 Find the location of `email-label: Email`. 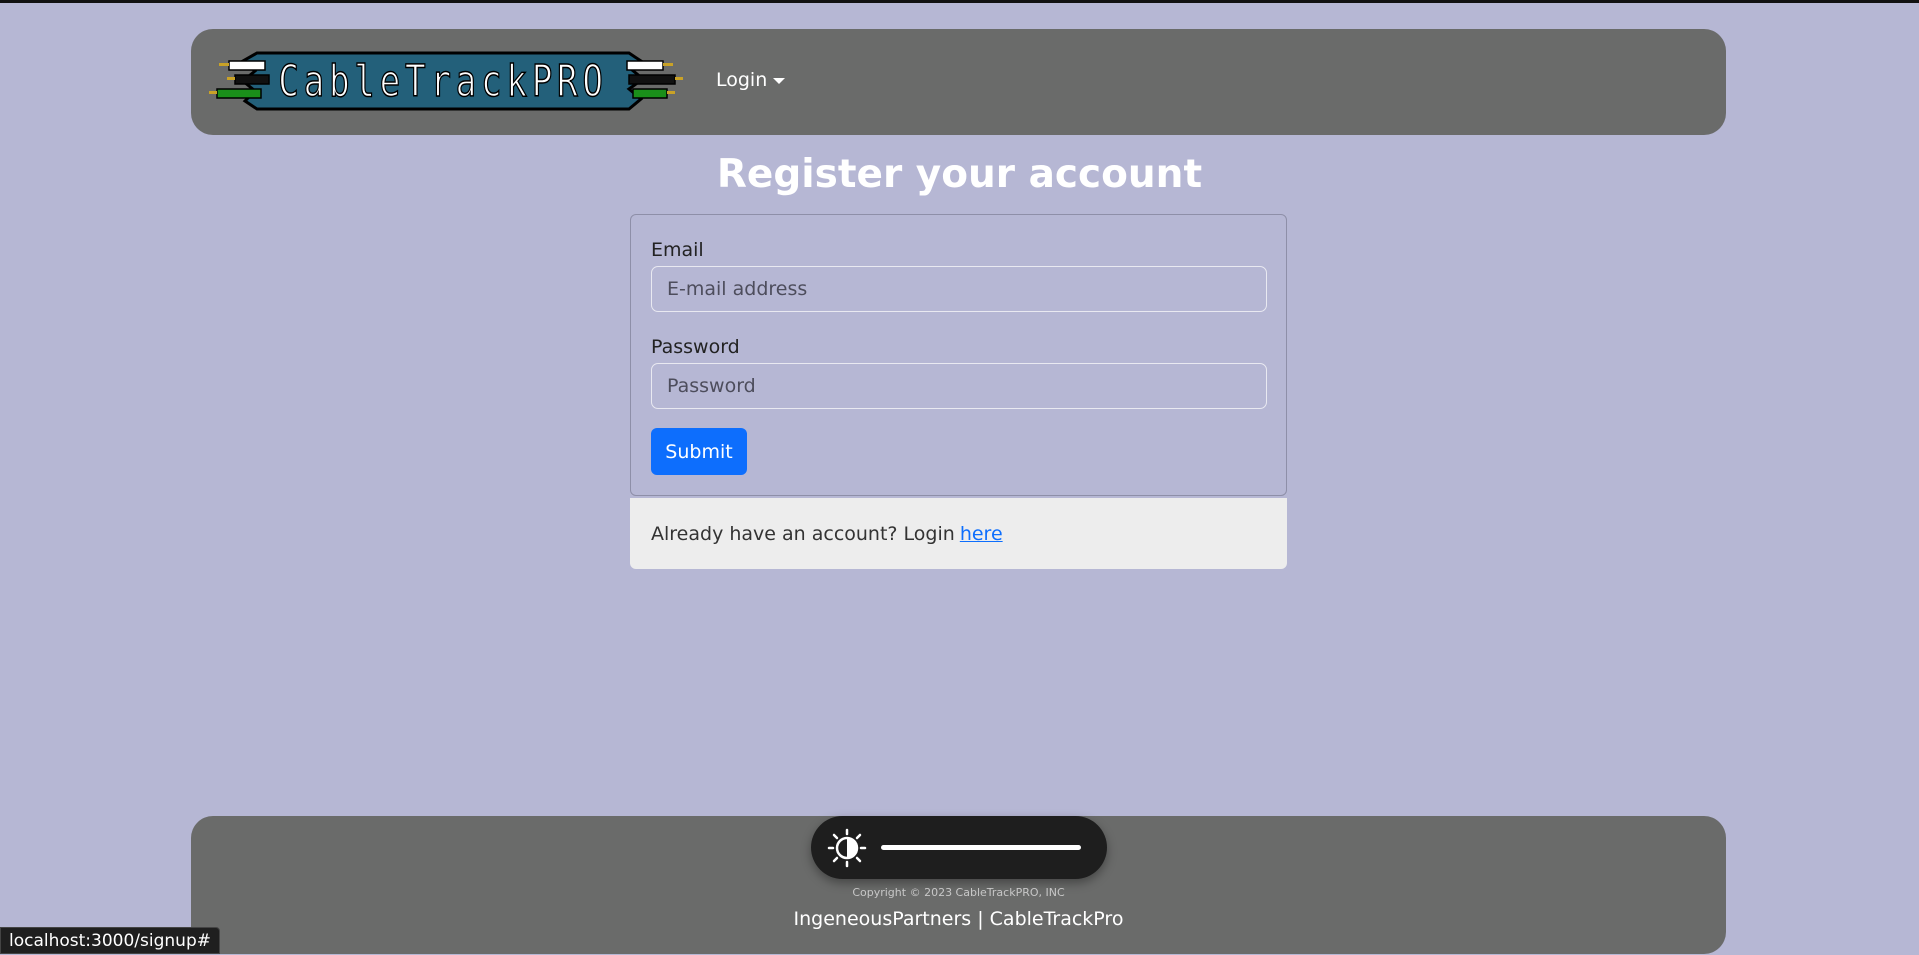

email-label: Email is located at coordinates (677, 250).